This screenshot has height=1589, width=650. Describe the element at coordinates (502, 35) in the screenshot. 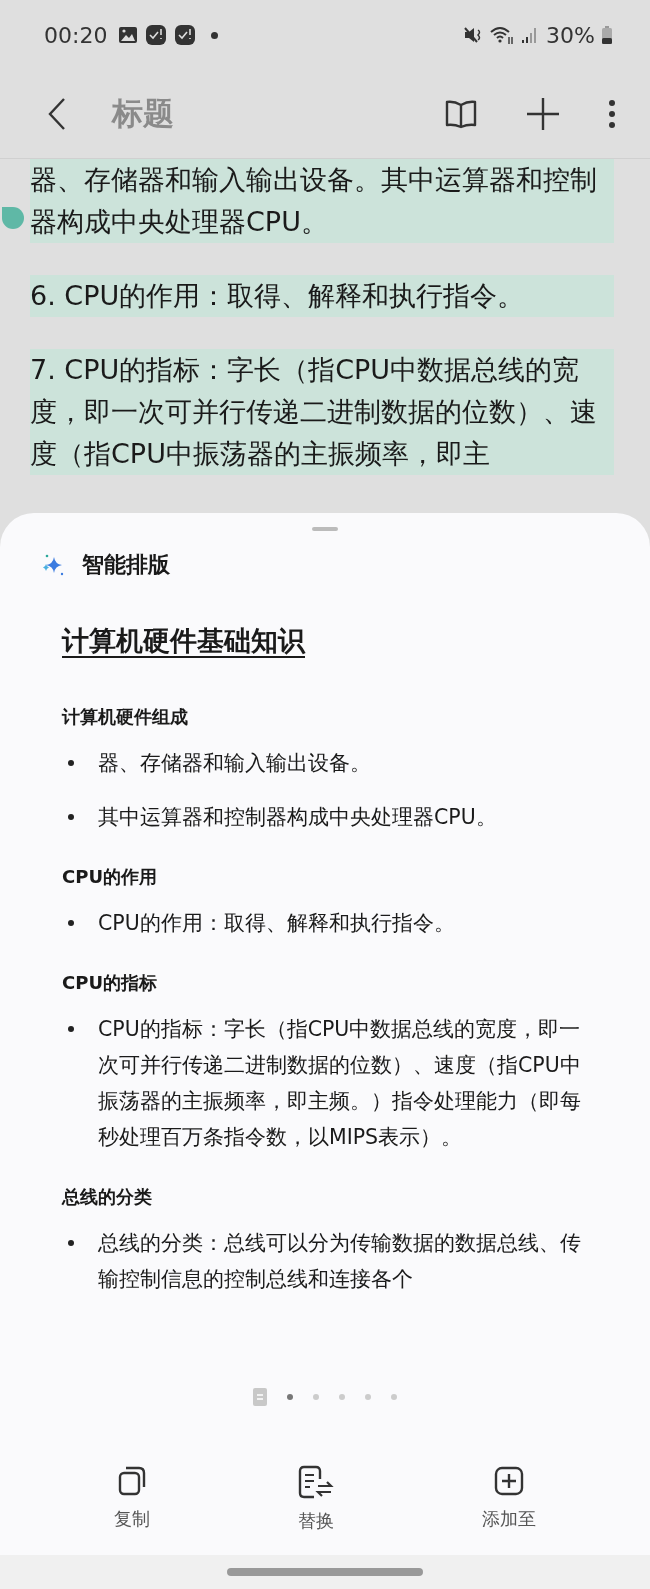

I see `wifi-icon` at that location.